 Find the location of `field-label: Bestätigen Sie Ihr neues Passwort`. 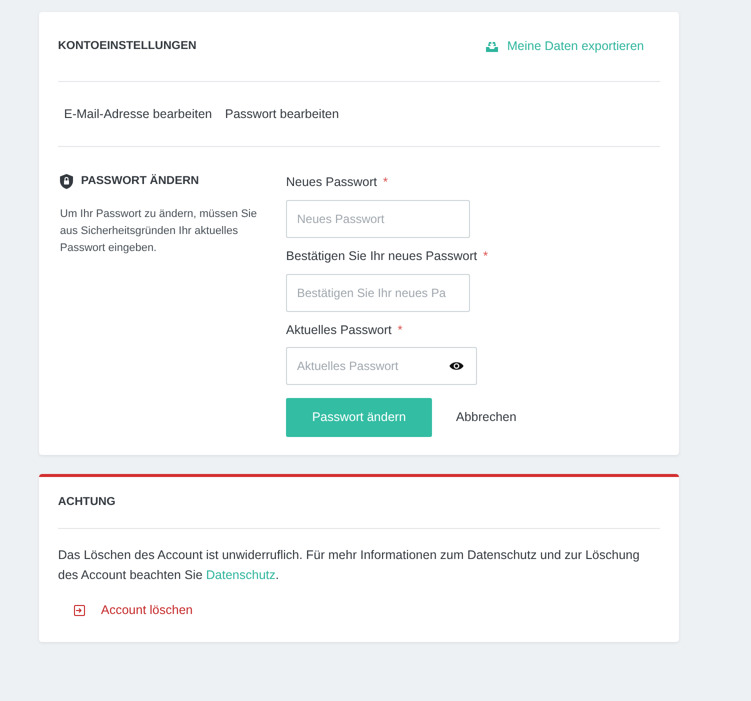

field-label: Bestätigen Sie Ihr neues Passwort is located at coordinates (382, 255).